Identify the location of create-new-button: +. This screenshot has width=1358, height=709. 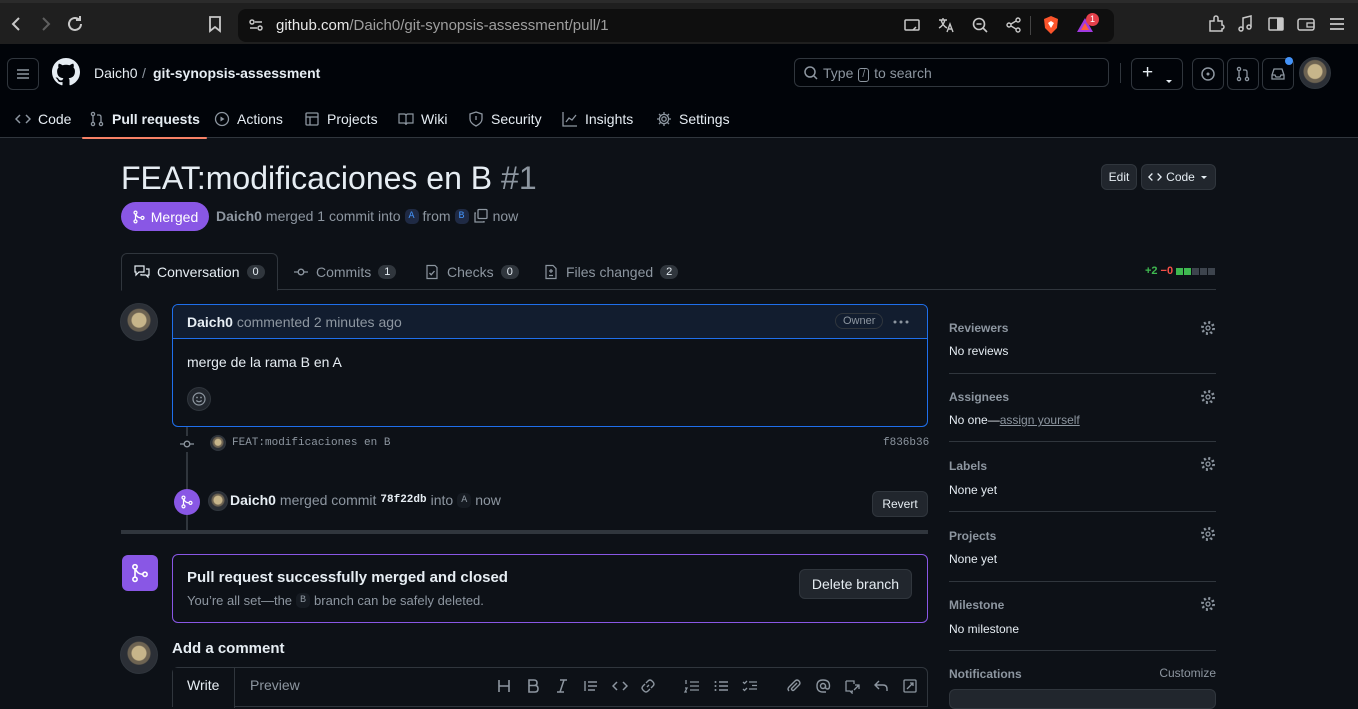
(1157, 74).